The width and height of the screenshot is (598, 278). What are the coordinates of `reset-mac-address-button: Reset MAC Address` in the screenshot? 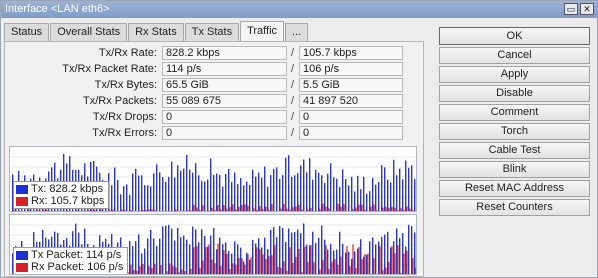 It's located at (514, 188).